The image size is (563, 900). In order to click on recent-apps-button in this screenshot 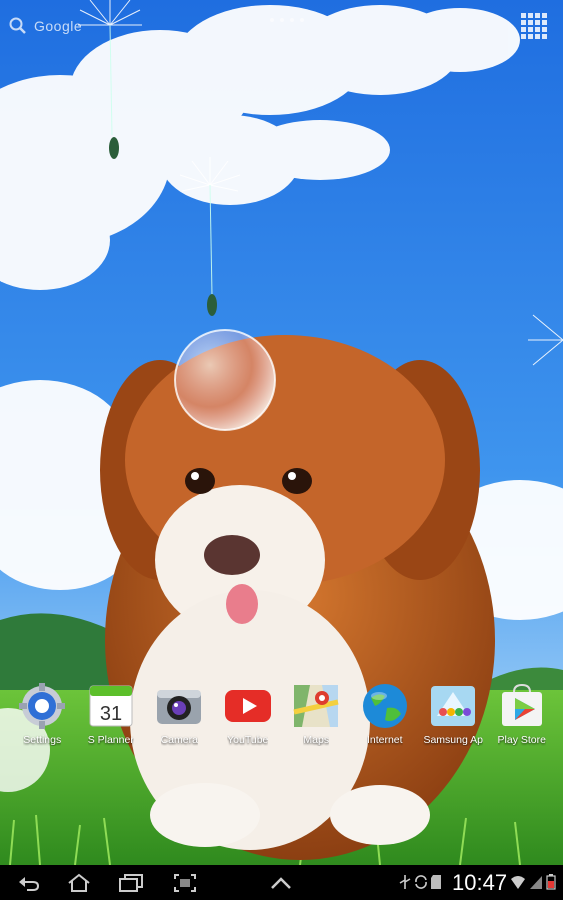, I will do `click(131, 883)`.